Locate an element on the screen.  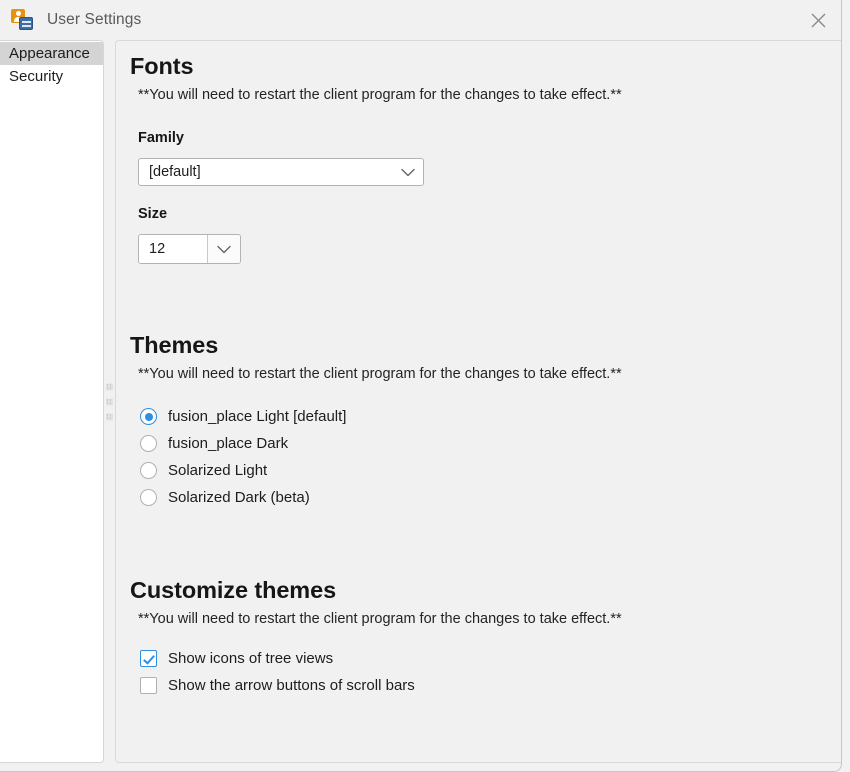
font-size-combo: 12 is located at coordinates (189, 249).